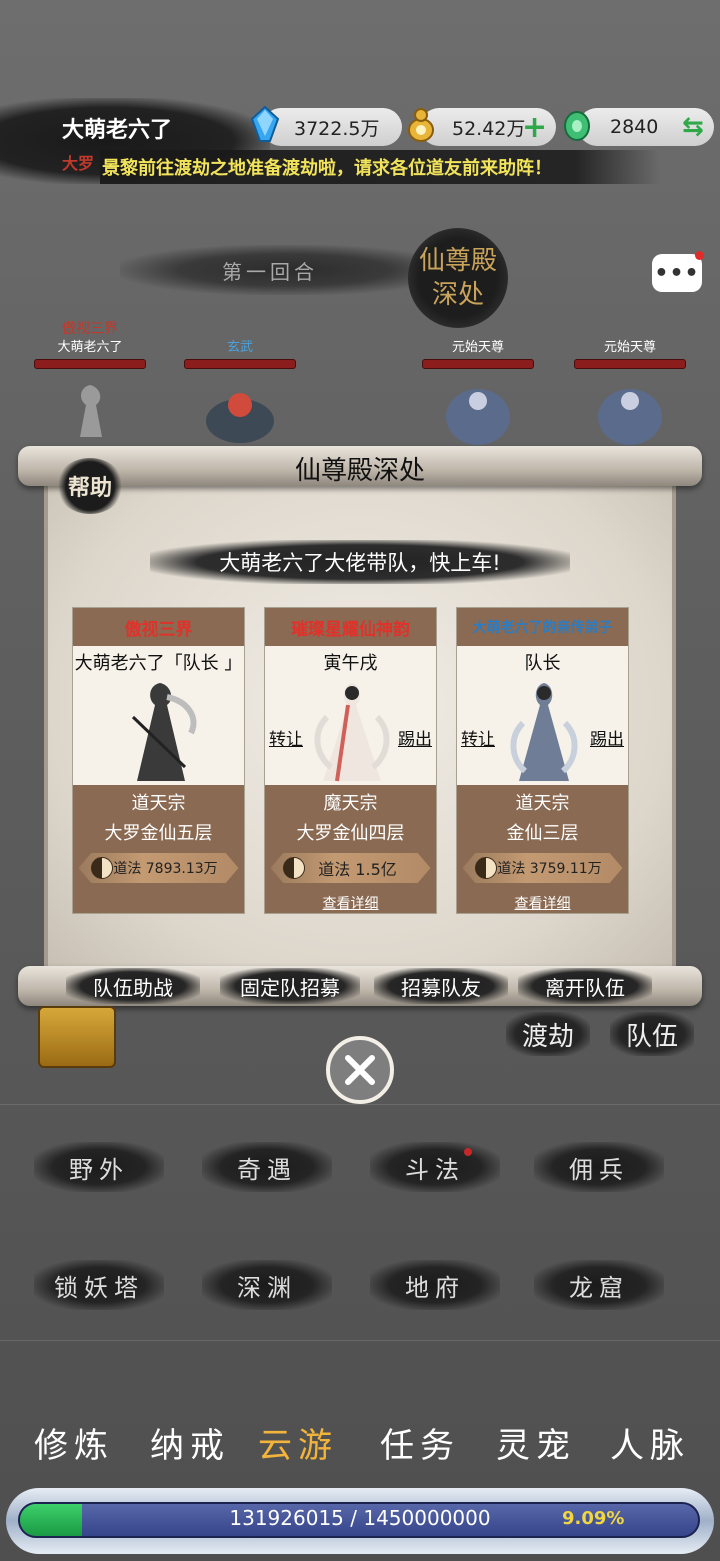 The image size is (720, 1561). I want to click on chat-notification-dot, so click(699, 255).